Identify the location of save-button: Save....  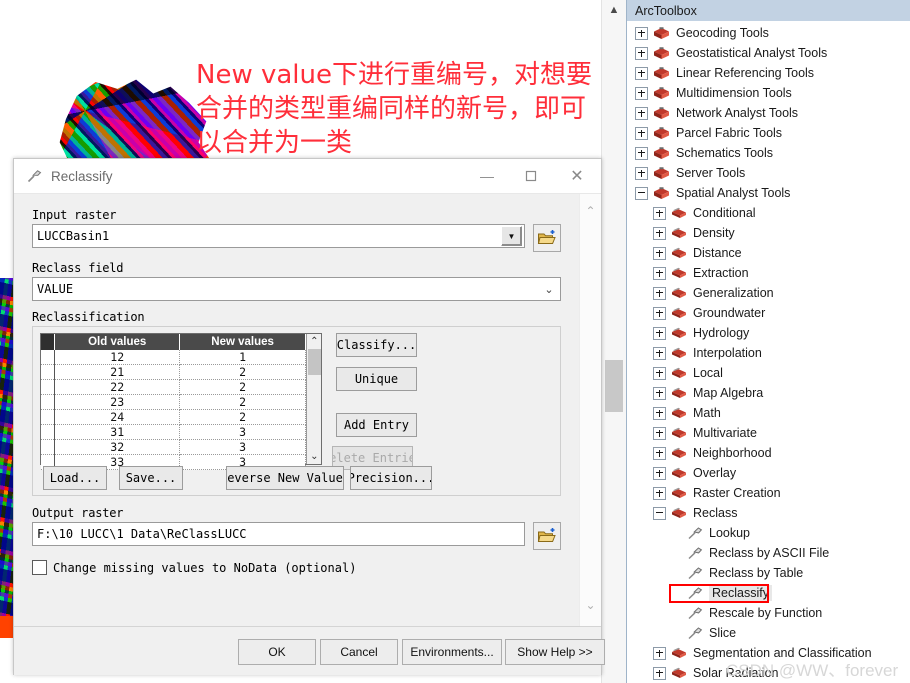
(151, 478).